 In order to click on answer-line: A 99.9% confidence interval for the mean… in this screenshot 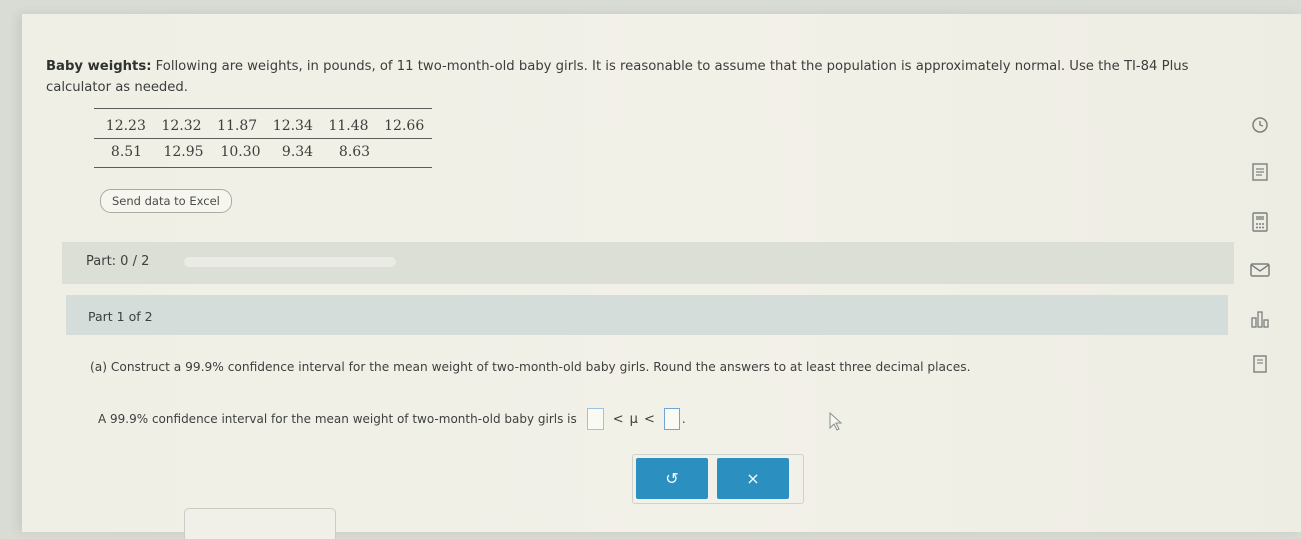, I will do `click(392, 419)`.